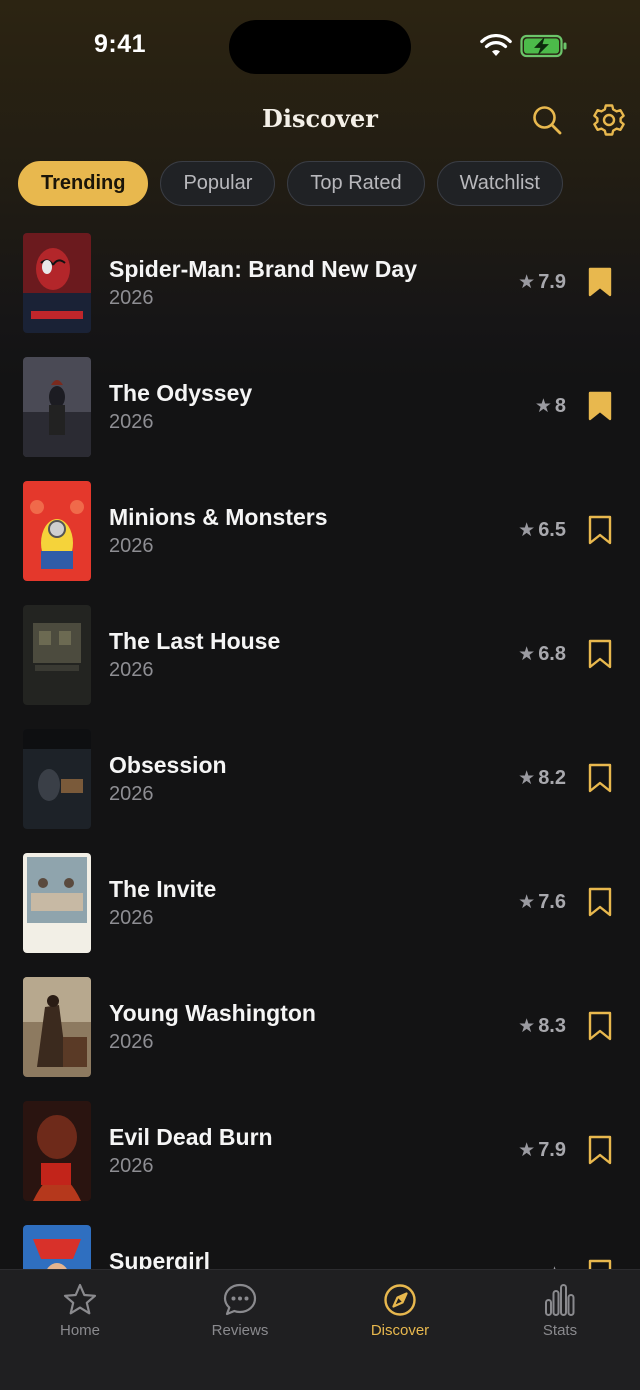 The image size is (640, 1390). I want to click on chat-bubble-icon, so click(240, 1299).